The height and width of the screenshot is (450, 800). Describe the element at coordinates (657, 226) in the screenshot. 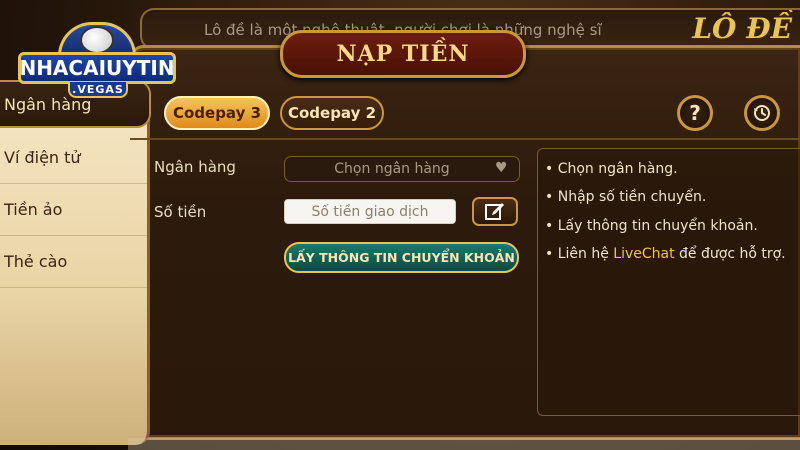

I see `instruction-text: Lấy thông tin chuyển khoản.` at that location.